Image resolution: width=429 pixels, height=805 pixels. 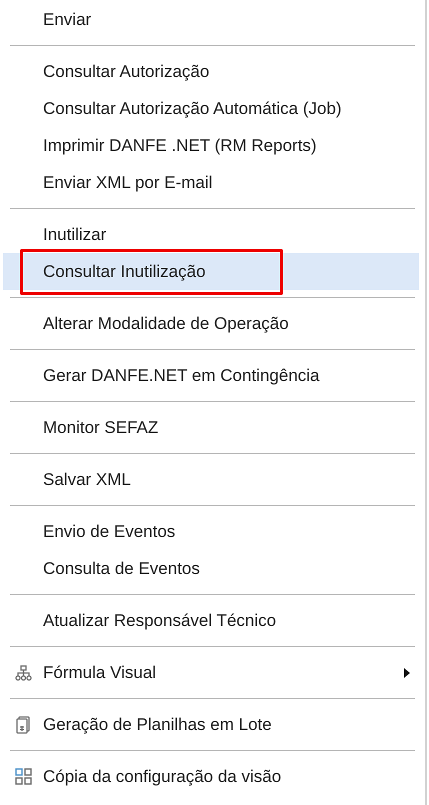 I want to click on menu-item: Consulta de Eventos, so click(x=211, y=568).